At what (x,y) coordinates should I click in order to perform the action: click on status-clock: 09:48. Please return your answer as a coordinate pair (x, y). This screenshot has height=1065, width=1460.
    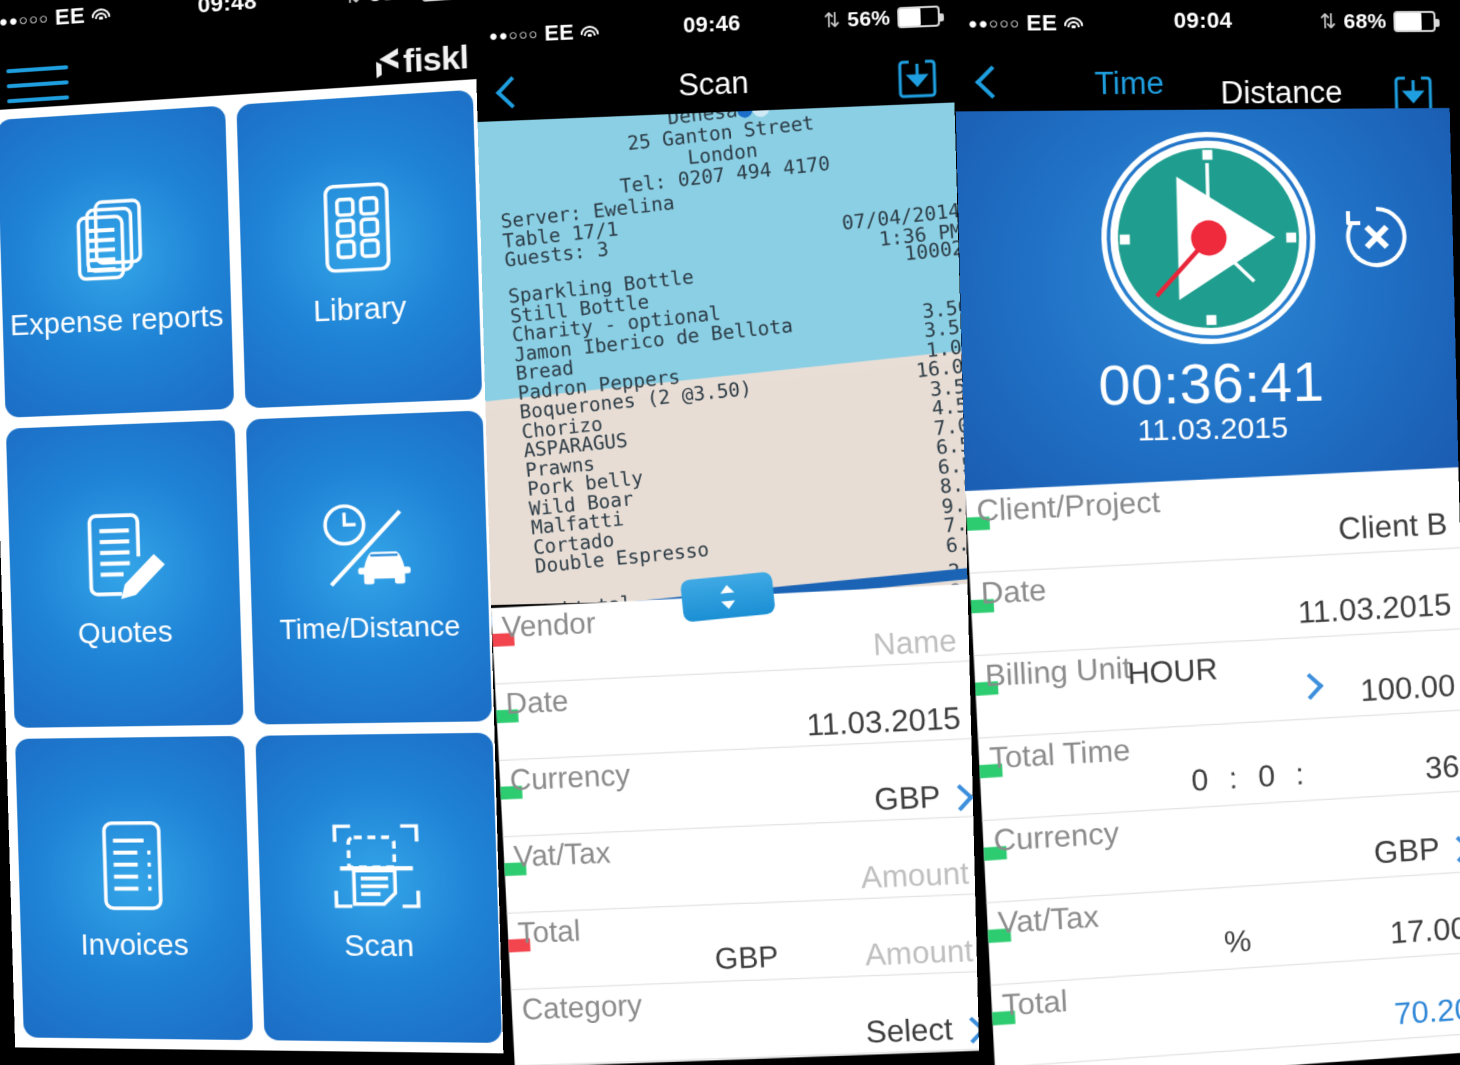
    Looking at the image, I should click on (227, 9).